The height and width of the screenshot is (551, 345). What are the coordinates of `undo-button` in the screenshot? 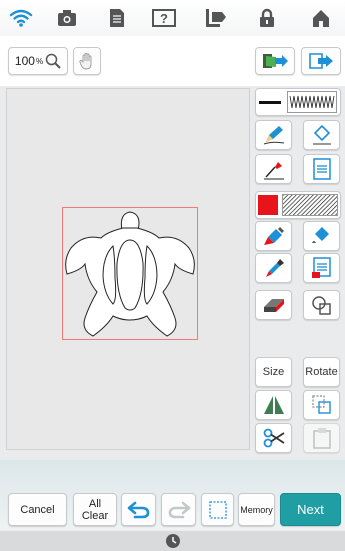 It's located at (138, 509).